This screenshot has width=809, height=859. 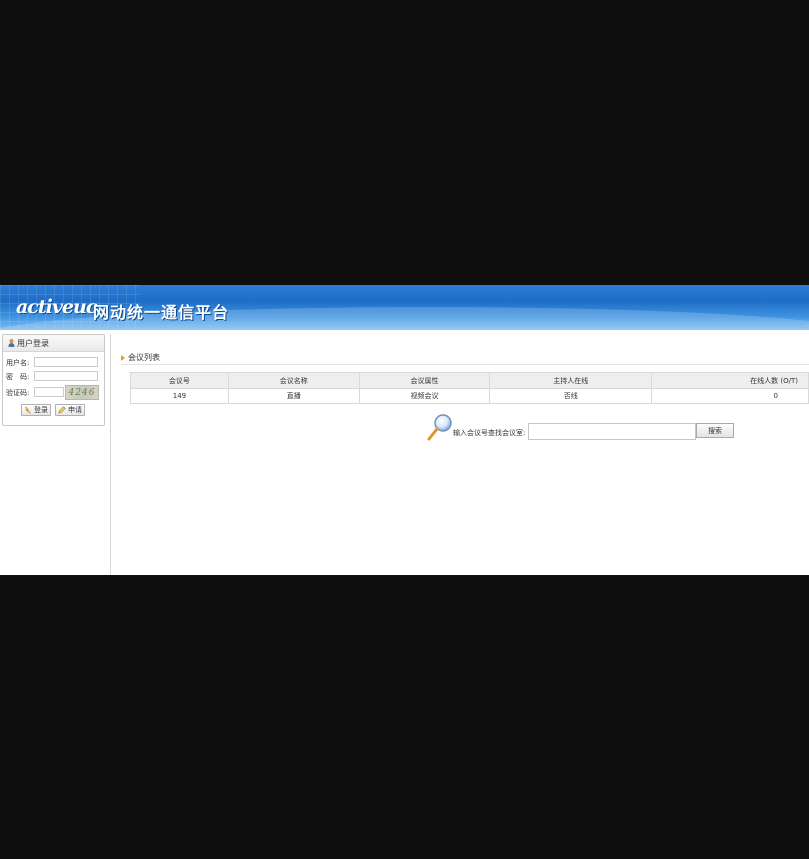 What do you see at coordinates (18, 393) in the screenshot?
I see `captcha-label: 验证码:` at bounding box center [18, 393].